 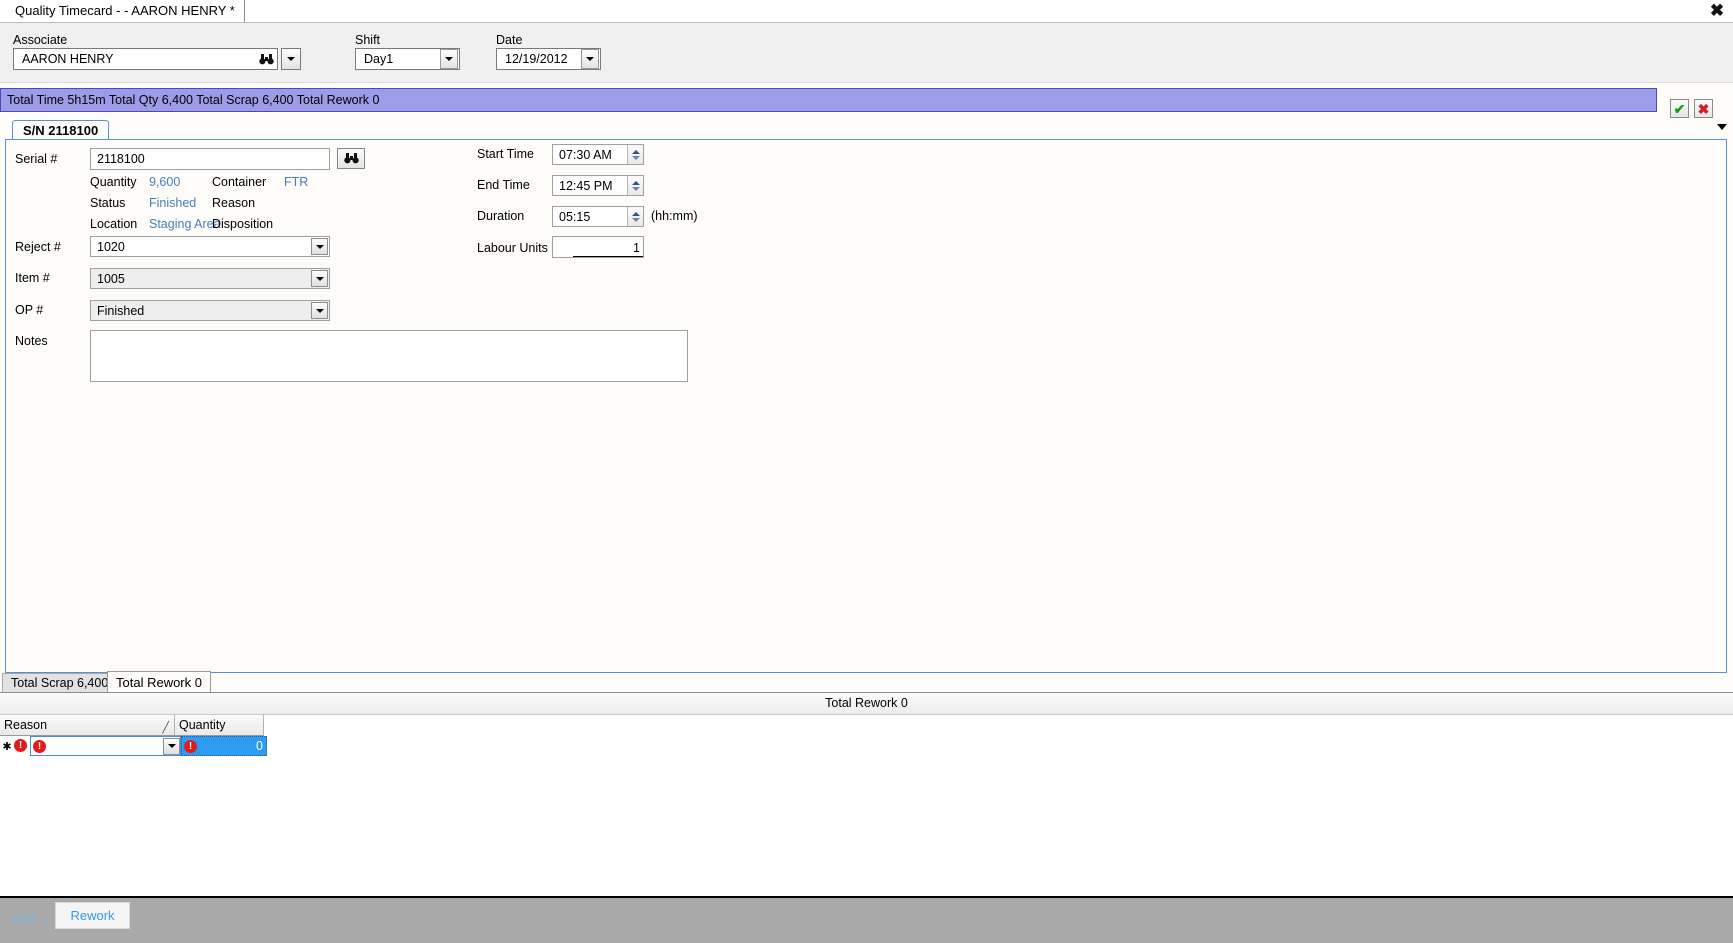 What do you see at coordinates (586, 185) in the screenshot?
I see `end-time-value: 12:45 PM` at bounding box center [586, 185].